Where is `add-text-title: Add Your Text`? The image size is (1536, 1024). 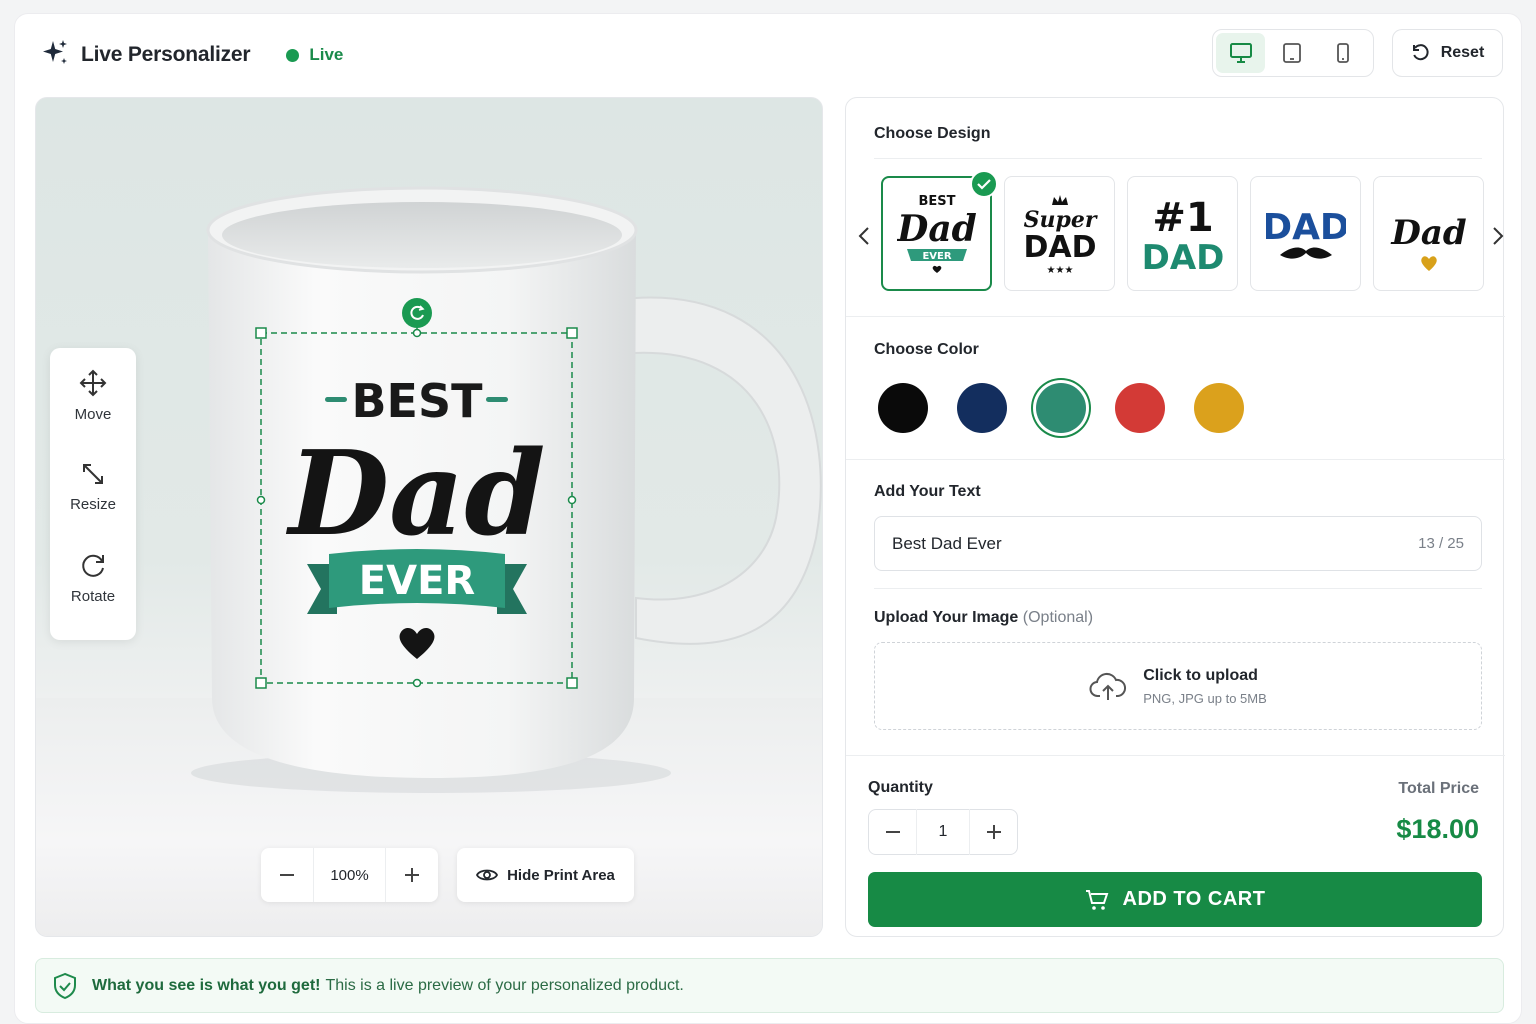 add-text-title: Add Your Text is located at coordinates (927, 491).